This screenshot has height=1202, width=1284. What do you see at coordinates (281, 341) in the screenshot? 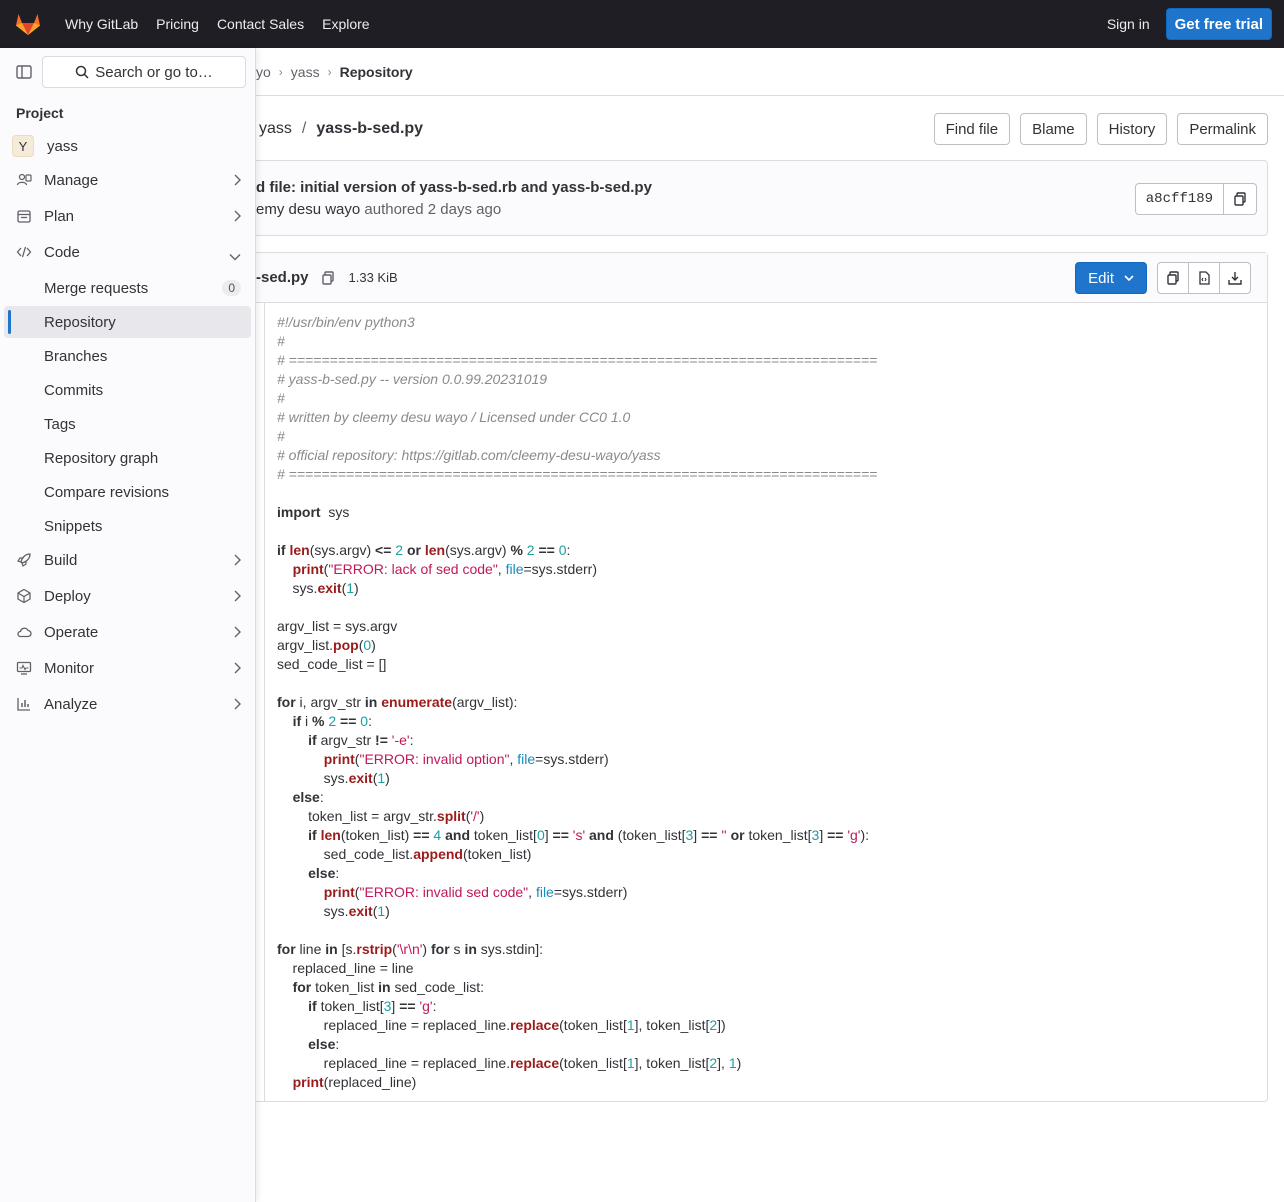
I see `code-token: #` at bounding box center [281, 341].